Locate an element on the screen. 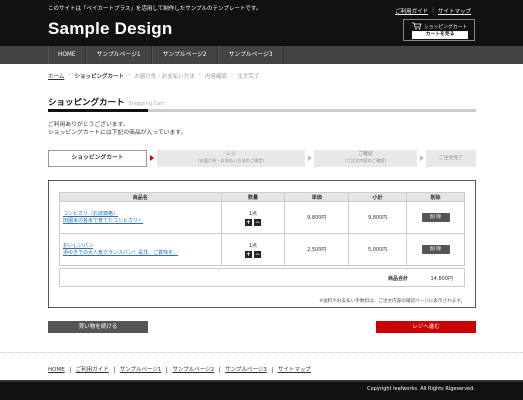 This screenshot has height=400, width=523. step-label: ショッピングカート is located at coordinates (97, 158).